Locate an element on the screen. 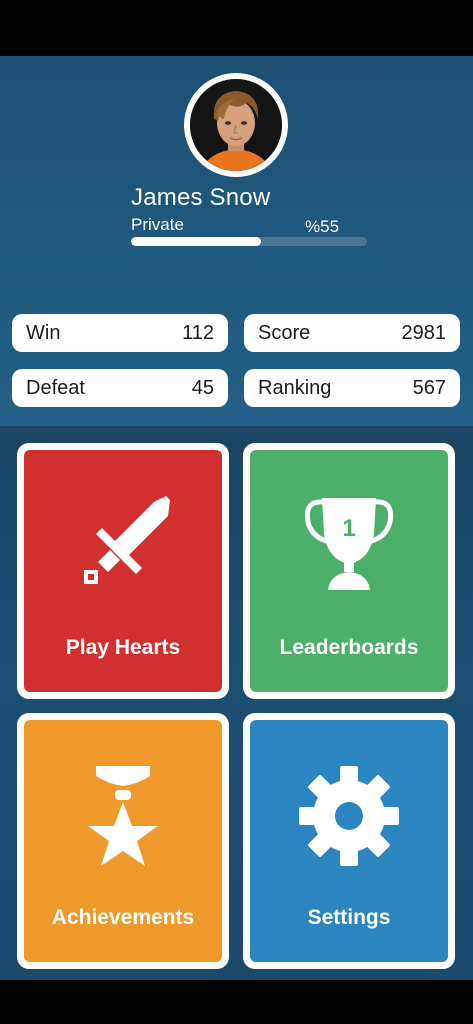 Image resolution: width=473 pixels, height=1024 pixels. achievements-button: Achievements is located at coordinates (123, 841).